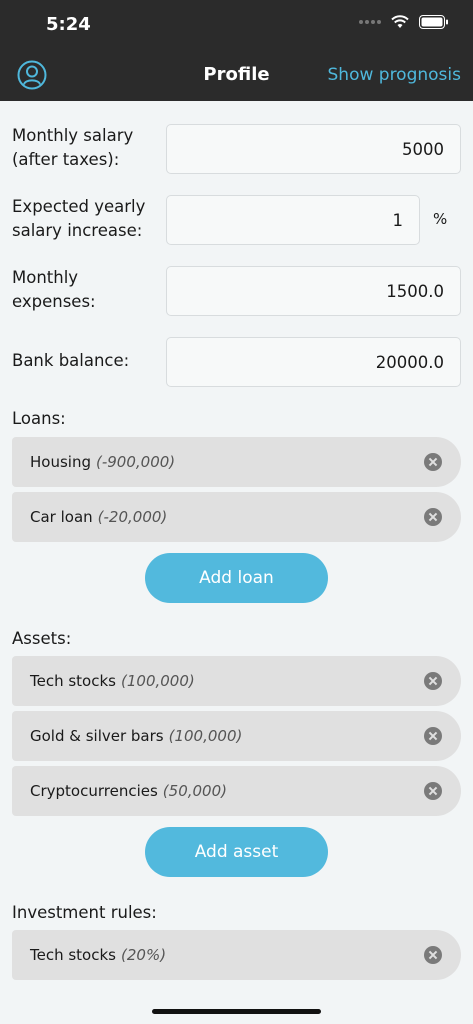  Describe the element at coordinates (236, 578) in the screenshot. I see `add-loan-button: Add loan` at that location.